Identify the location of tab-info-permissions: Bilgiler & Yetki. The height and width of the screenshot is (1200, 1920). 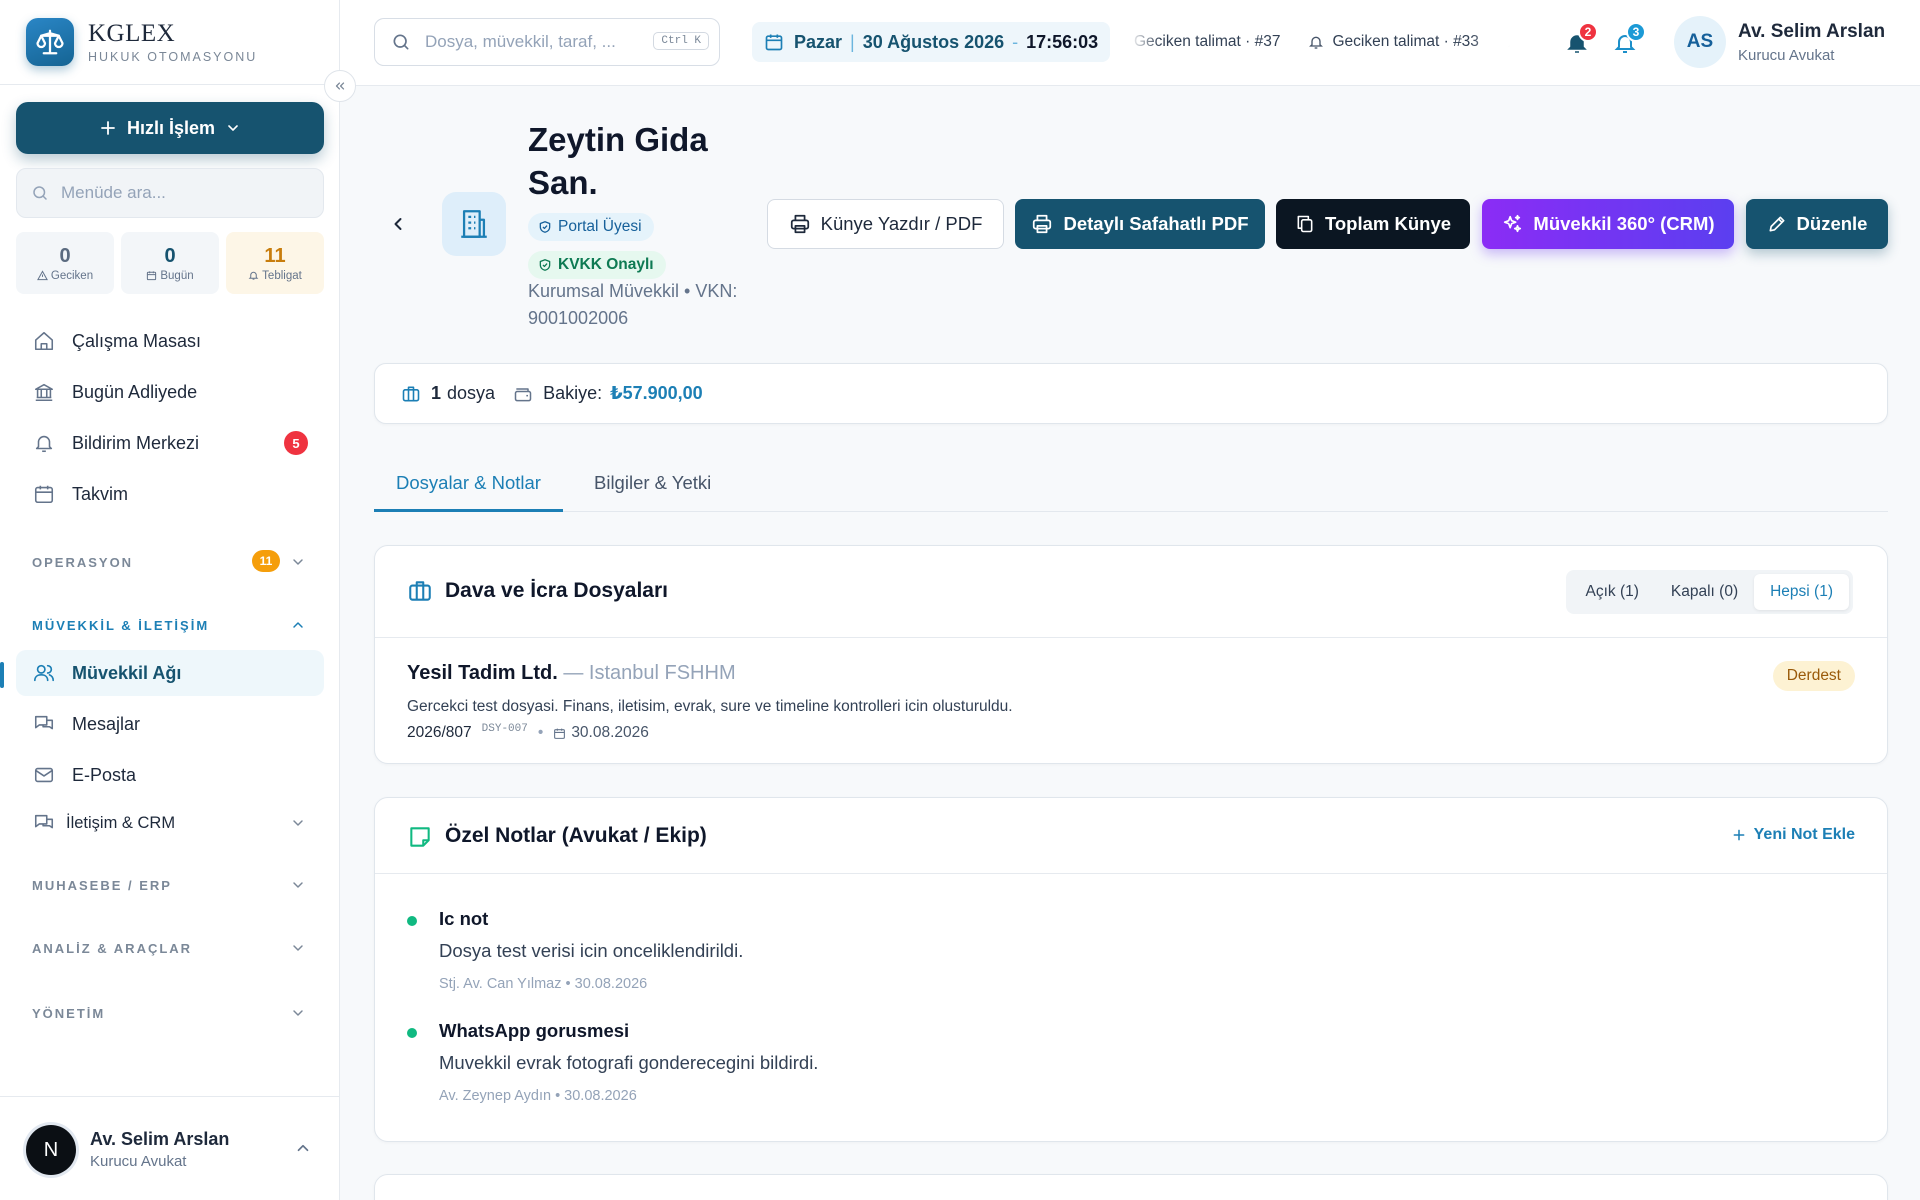
(652, 486).